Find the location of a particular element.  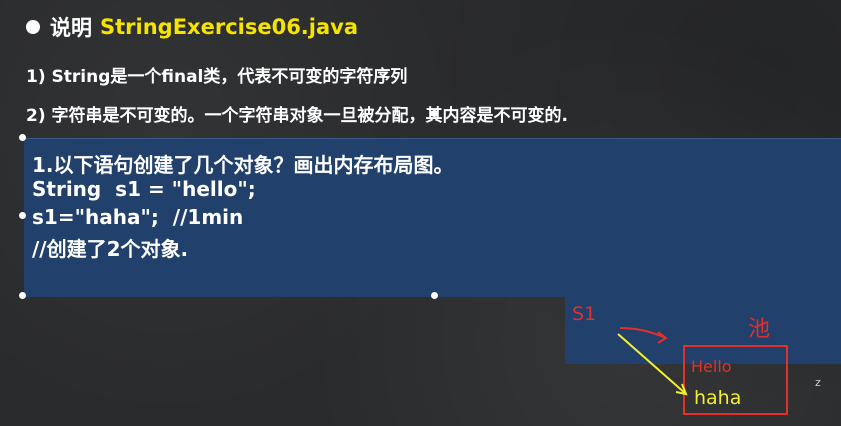

pool-label: 池 is located at coordinates (759, 329).